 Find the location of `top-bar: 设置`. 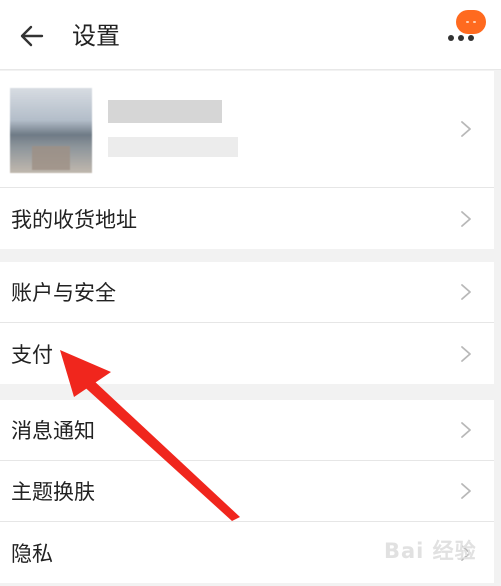

top-bar: 设置 is located at coordinates (250, 35).